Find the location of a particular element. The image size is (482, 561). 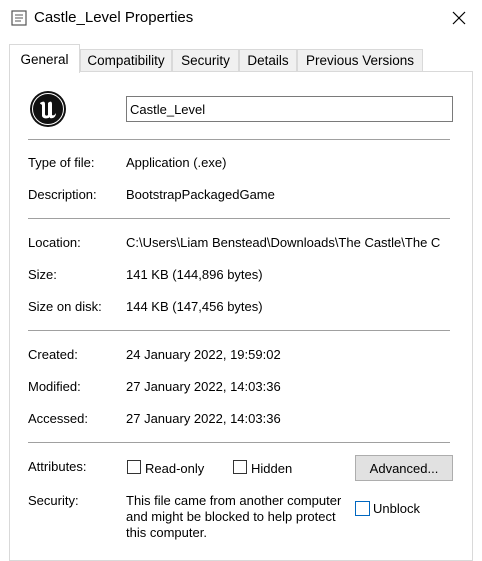

unreal-engine-icon is located at coordinates (48, 109).